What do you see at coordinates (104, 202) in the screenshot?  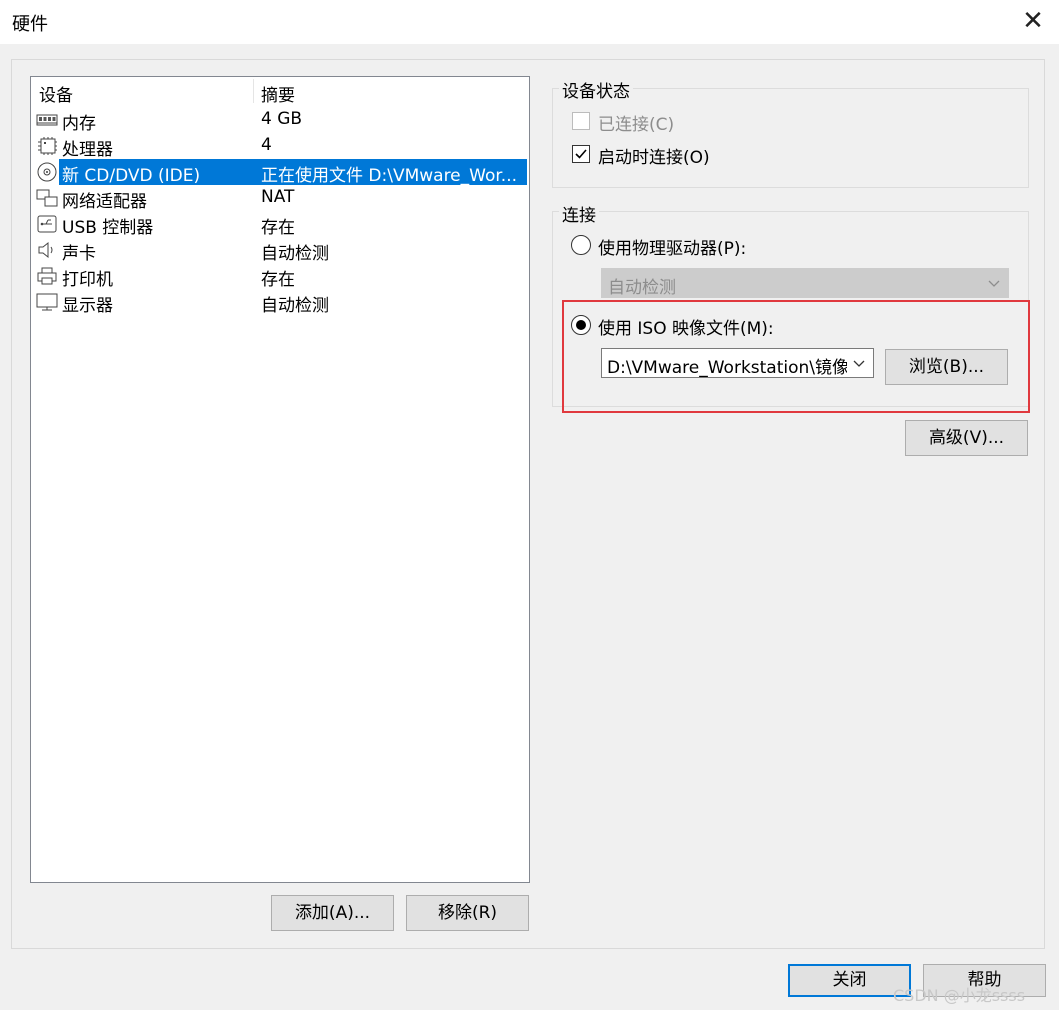 I see `device-name: 网络适配器` at bounding box center [104, 202].